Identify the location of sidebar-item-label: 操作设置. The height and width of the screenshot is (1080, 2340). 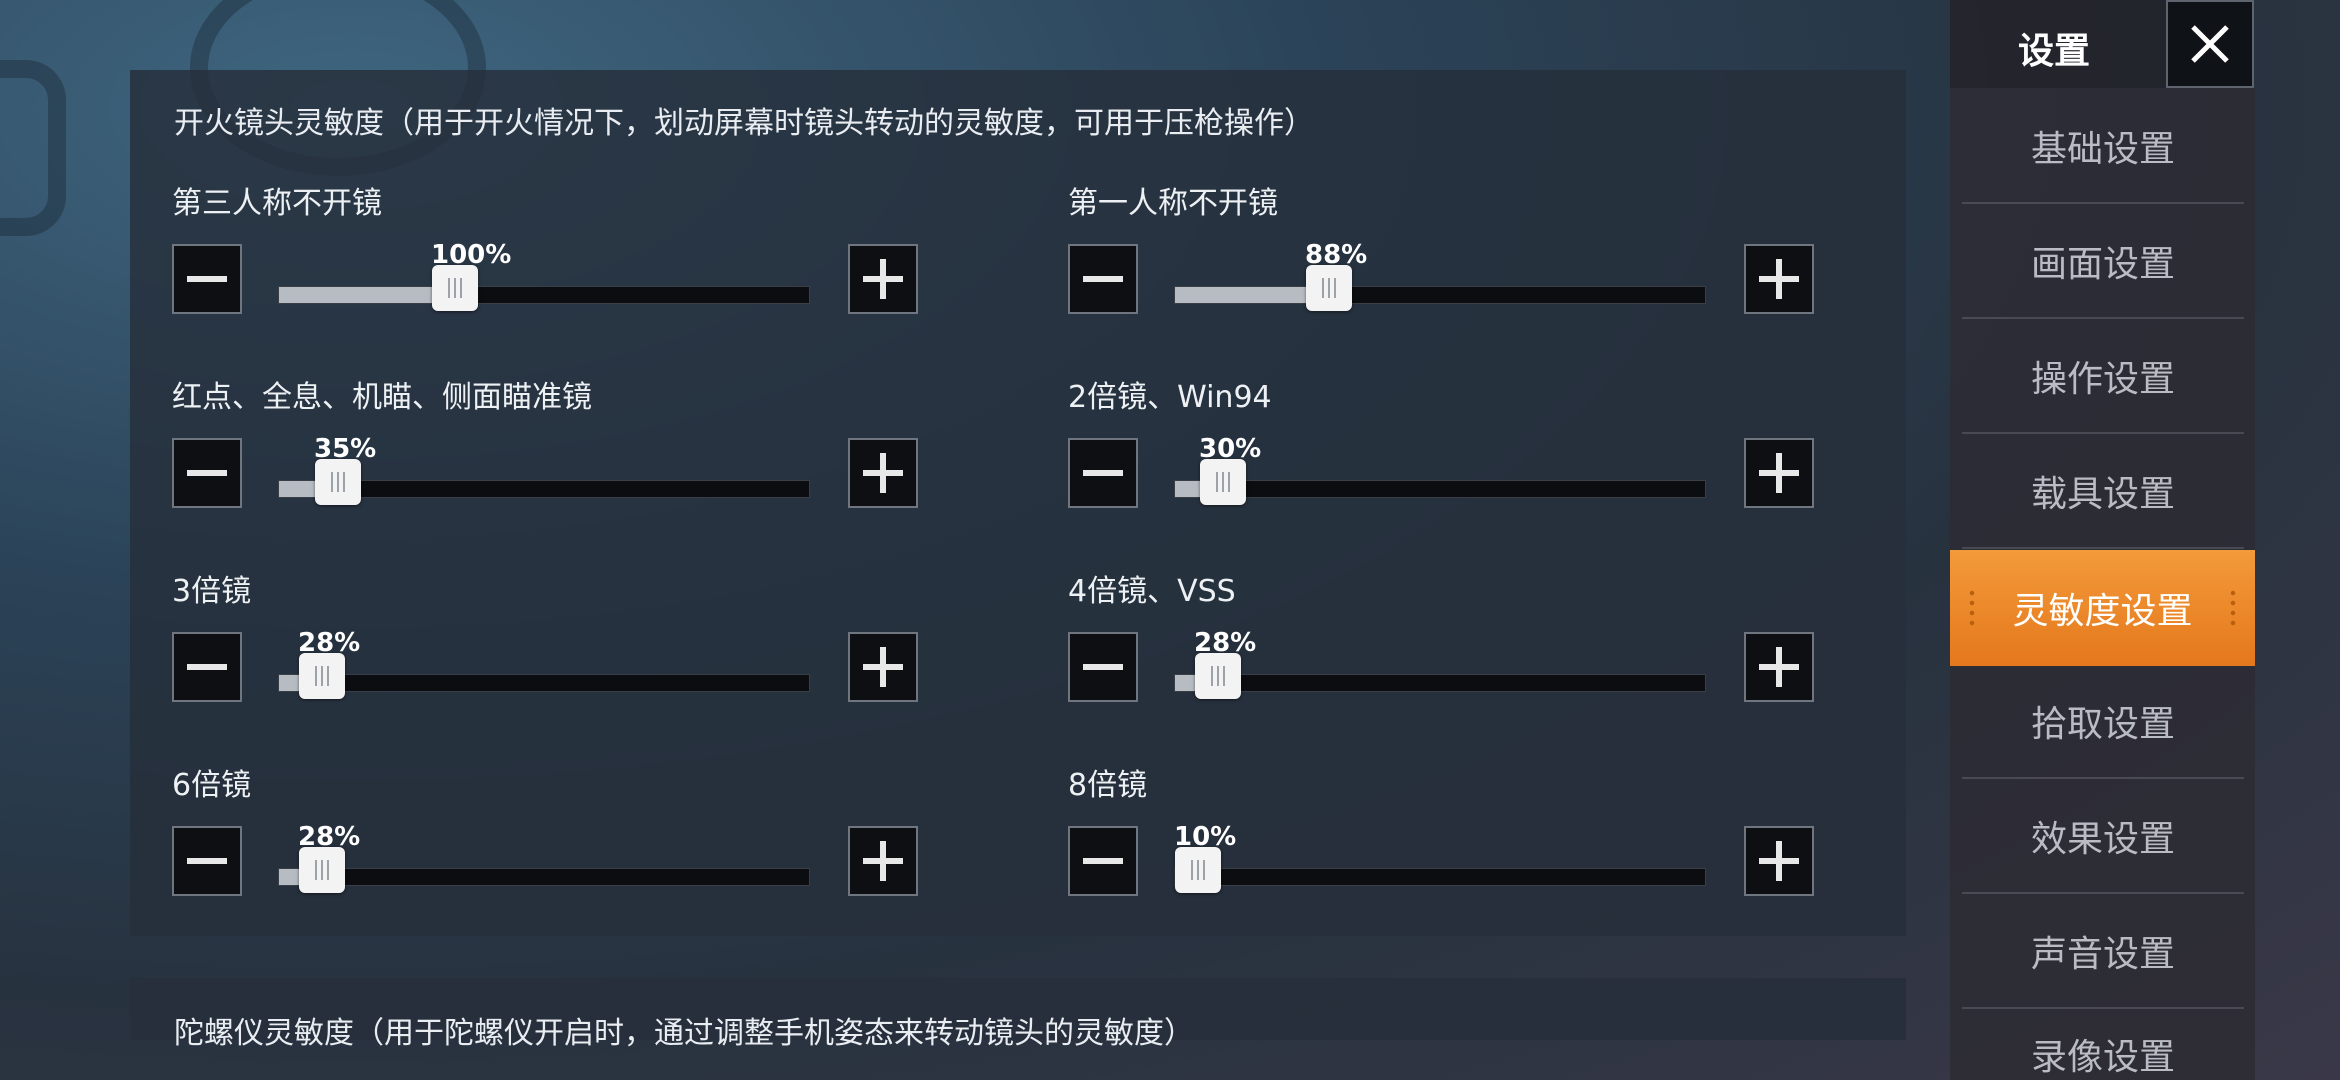
(2102, 379).